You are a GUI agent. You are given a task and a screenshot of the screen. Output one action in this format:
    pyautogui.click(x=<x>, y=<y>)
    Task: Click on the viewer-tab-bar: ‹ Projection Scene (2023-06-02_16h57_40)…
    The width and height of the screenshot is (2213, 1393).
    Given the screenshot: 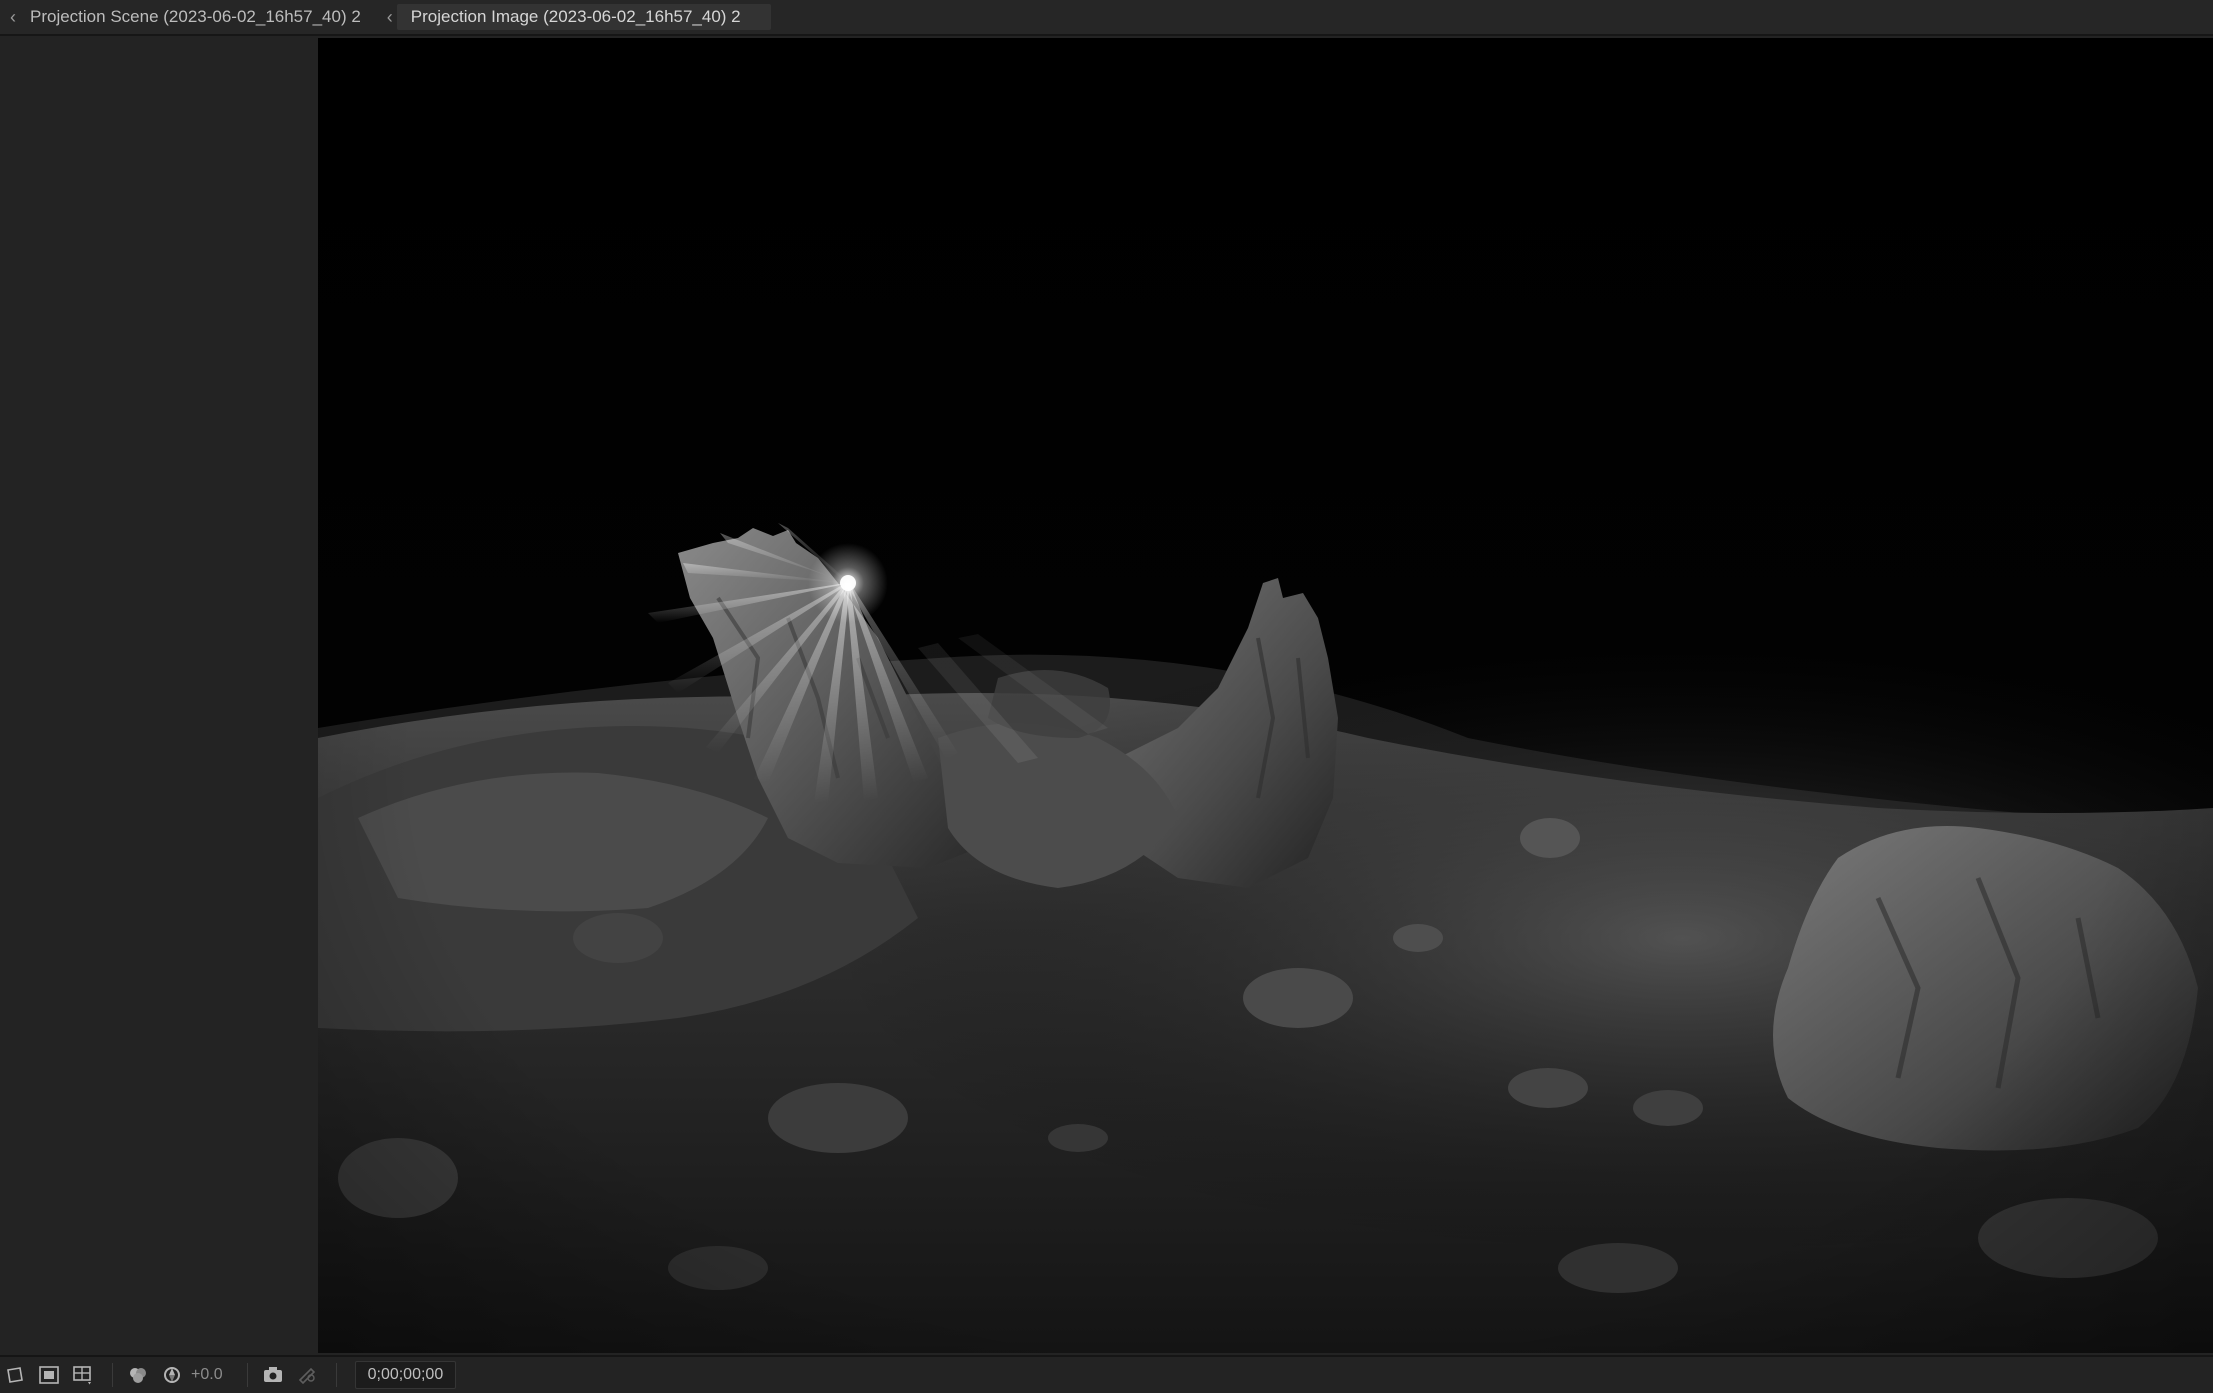 What is the action you would take?
    pyautogui.click(x=1106, y=18)
    